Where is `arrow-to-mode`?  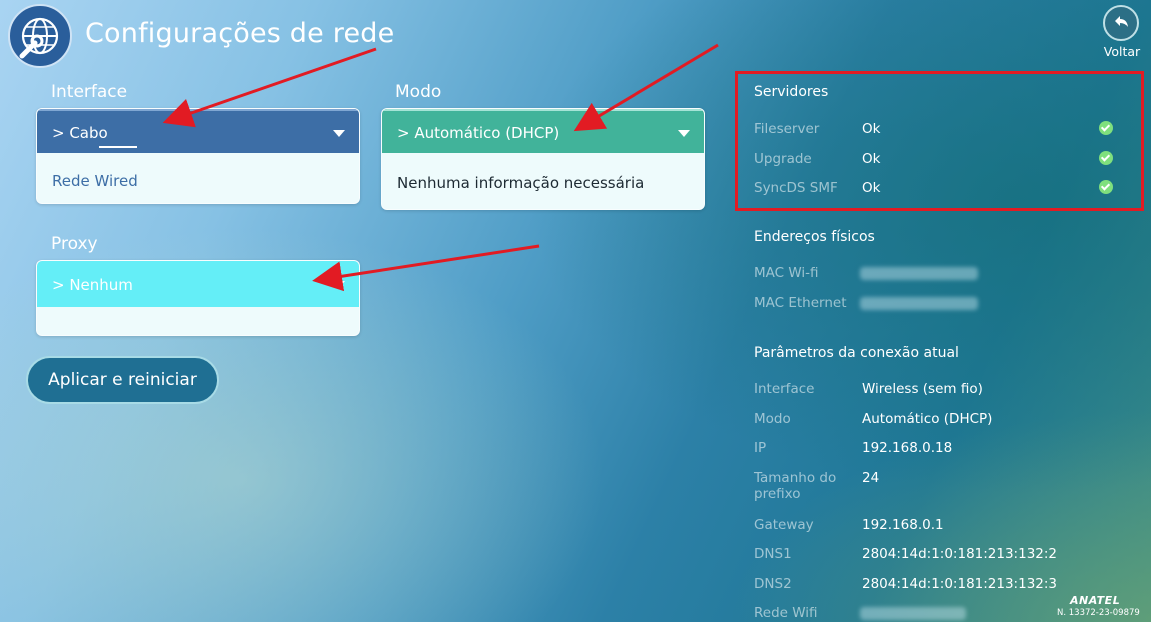 arrow-to-mode is located at coordinates (646, 87).